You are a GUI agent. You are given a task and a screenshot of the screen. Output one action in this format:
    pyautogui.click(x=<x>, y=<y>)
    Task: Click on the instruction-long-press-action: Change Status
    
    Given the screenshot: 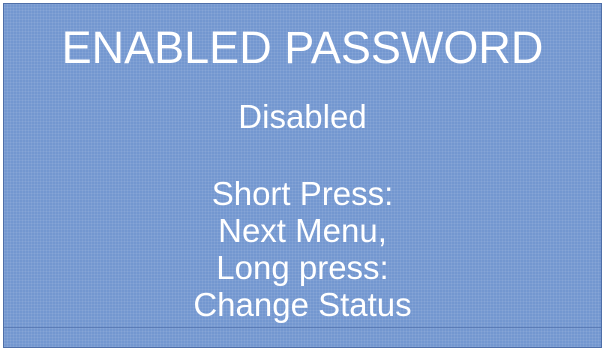 What is the action you would take?
    pyautogui.click(x=302, y=304)
    